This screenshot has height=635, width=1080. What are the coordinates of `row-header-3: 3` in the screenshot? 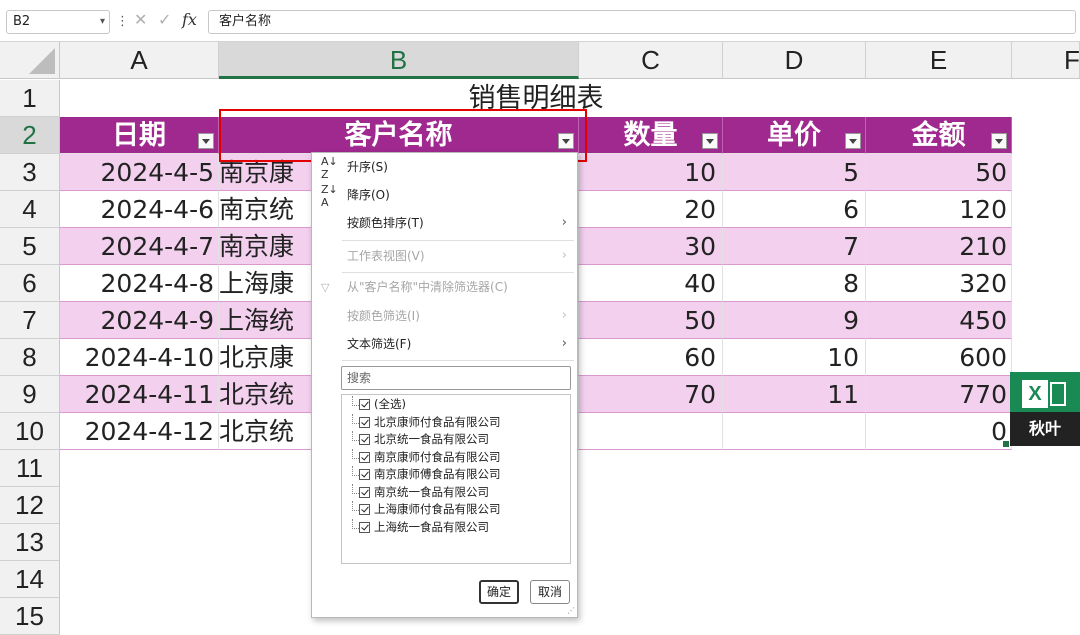 It's located at (30, 172).